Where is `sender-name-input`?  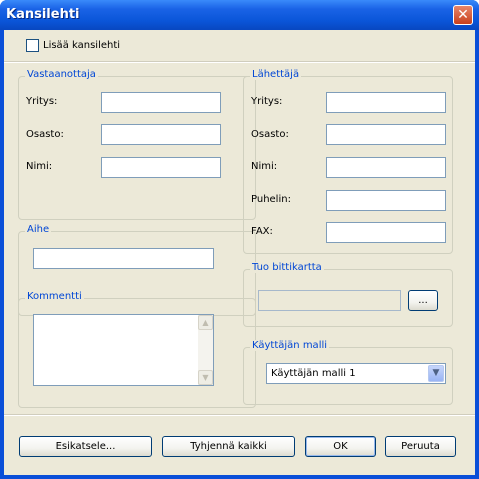
sender-name-input is located at coordinates (386, 167).